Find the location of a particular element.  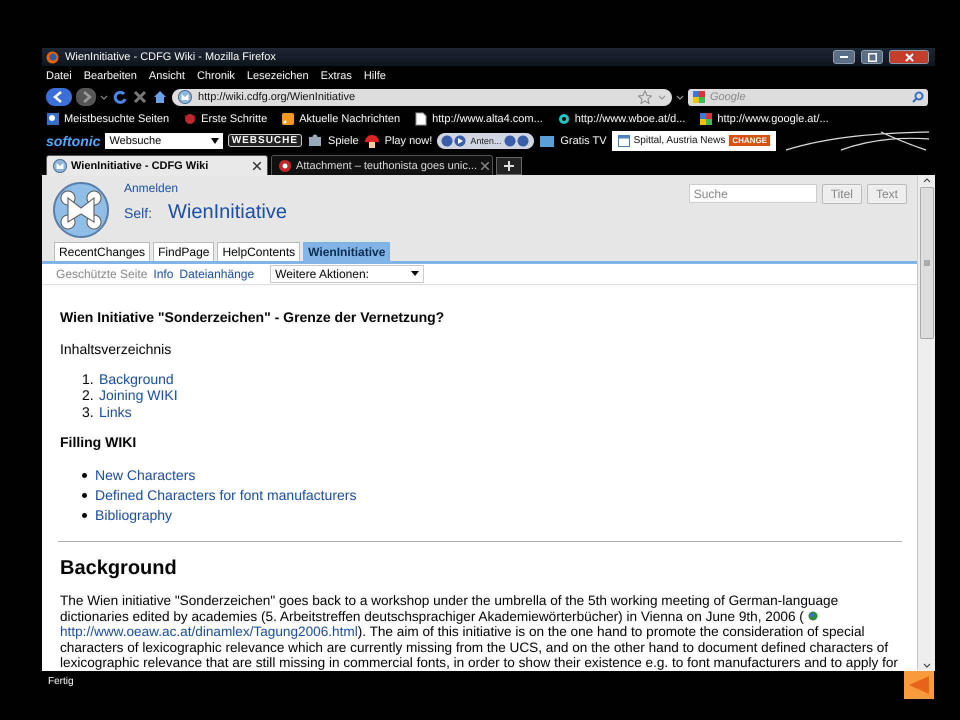

reload-icon is located at coordinates (120, 97).